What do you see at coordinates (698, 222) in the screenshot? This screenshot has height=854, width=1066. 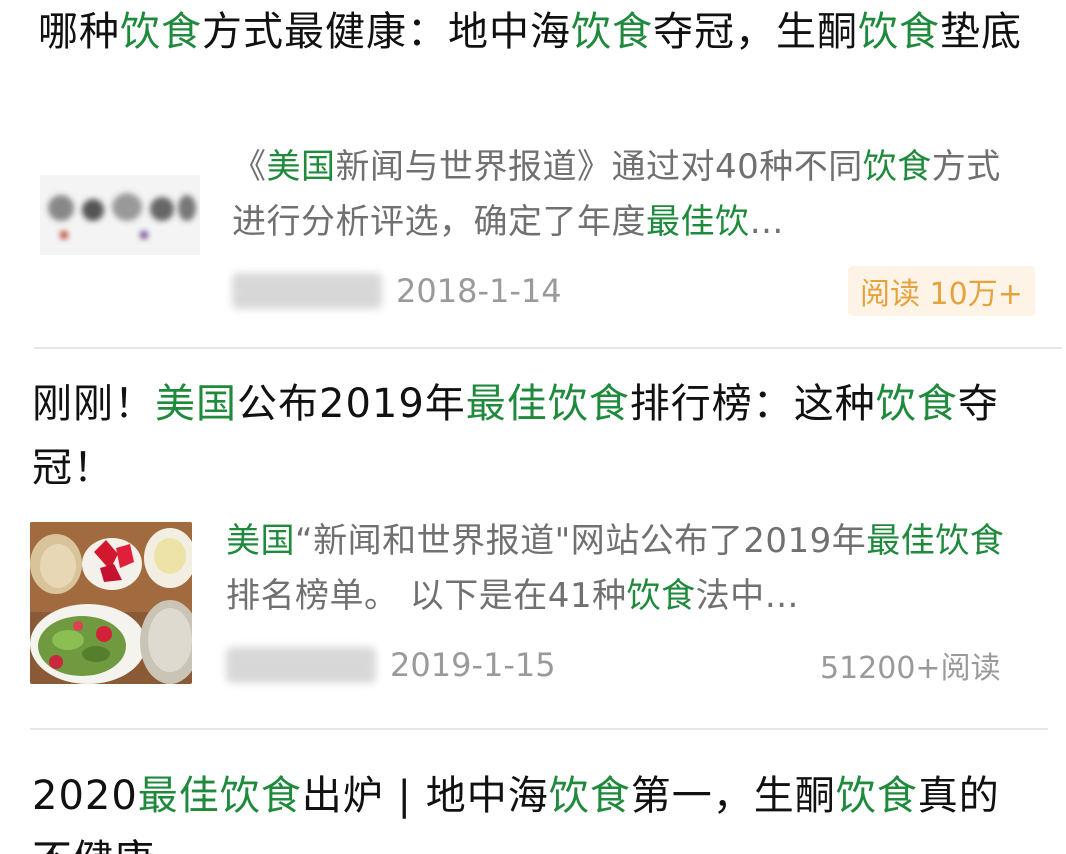 I see `keyword-highlight: 最佳饮` at bounding box center [698, 222].